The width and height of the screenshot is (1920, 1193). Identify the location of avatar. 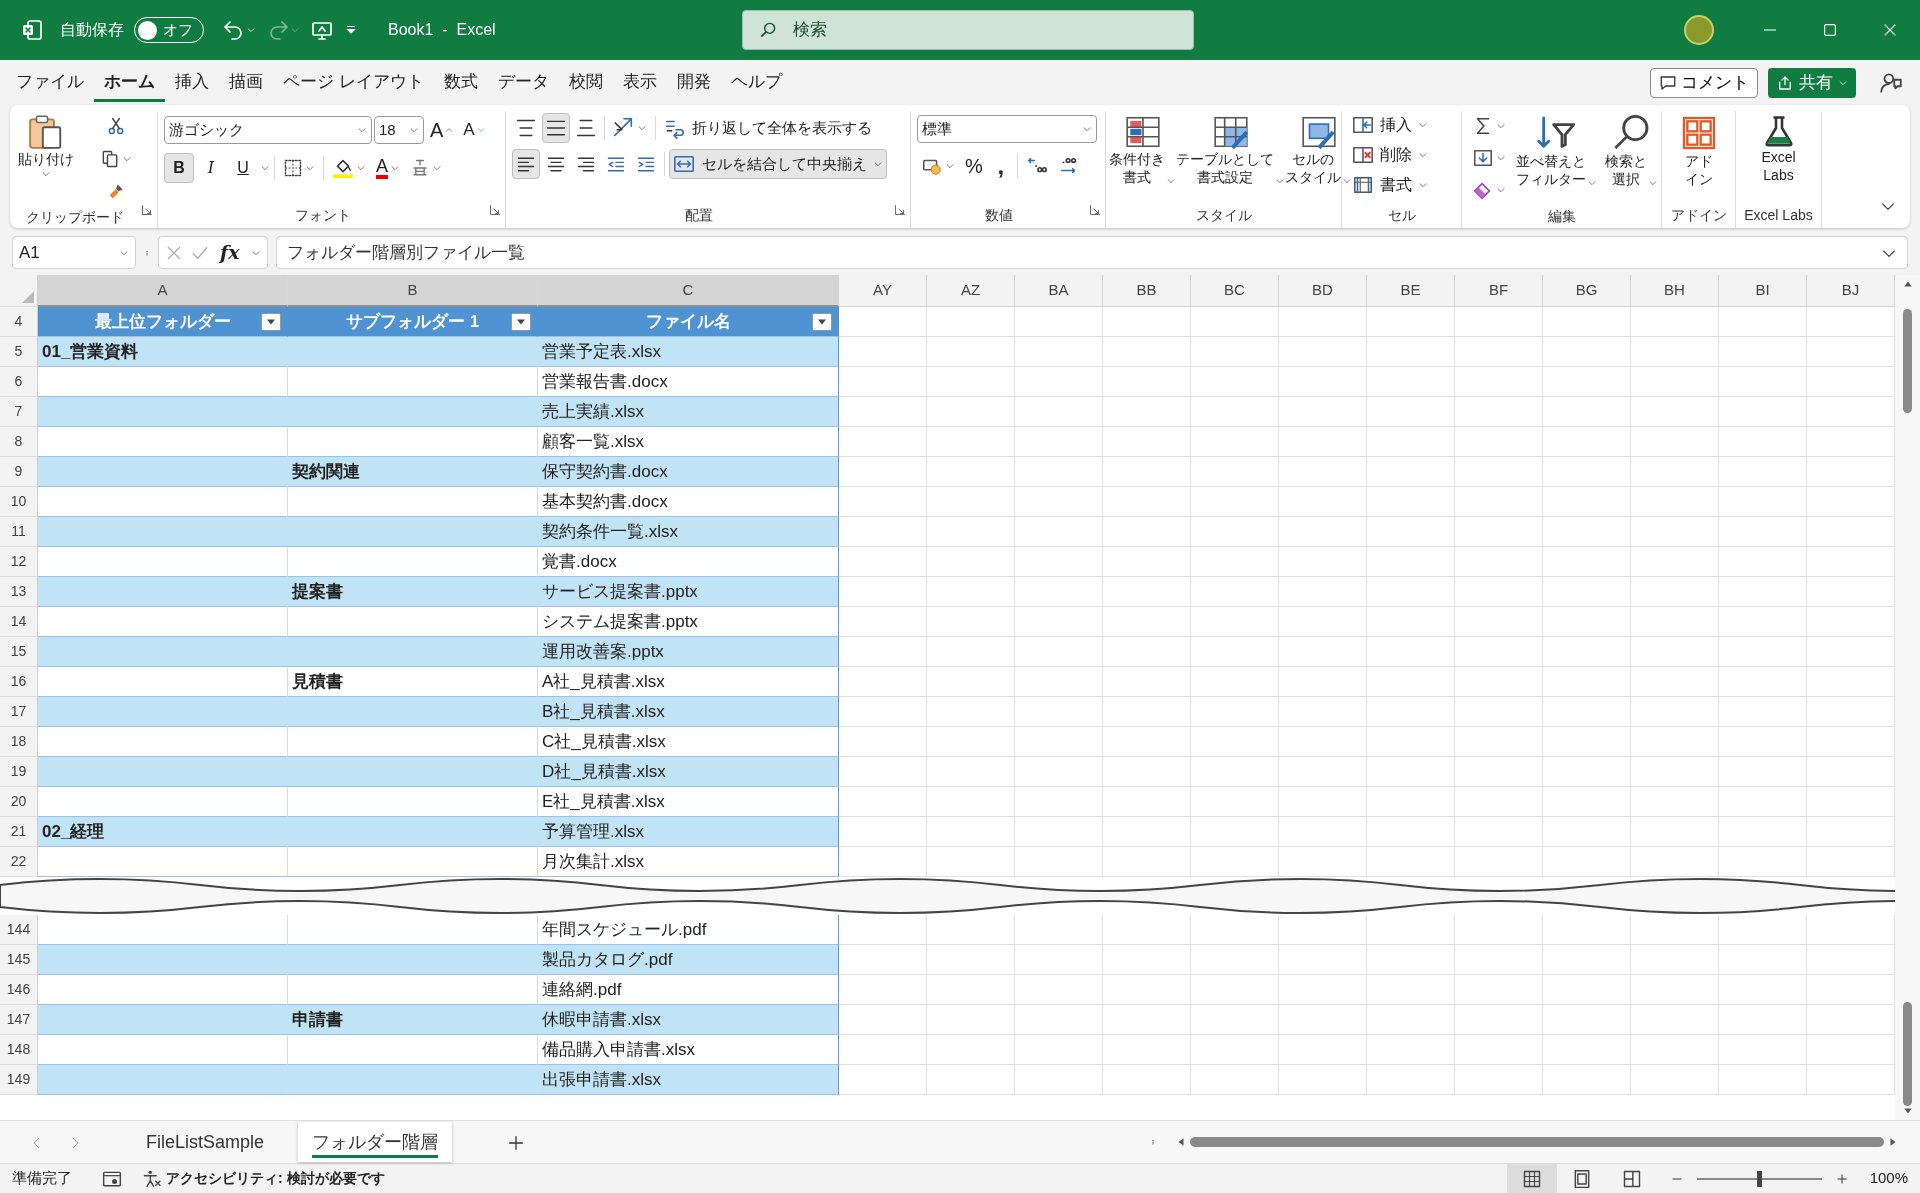
(1699, 30).